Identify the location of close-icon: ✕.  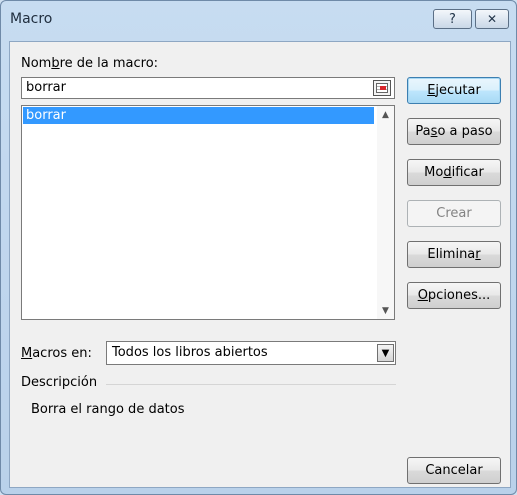
(492, 19).